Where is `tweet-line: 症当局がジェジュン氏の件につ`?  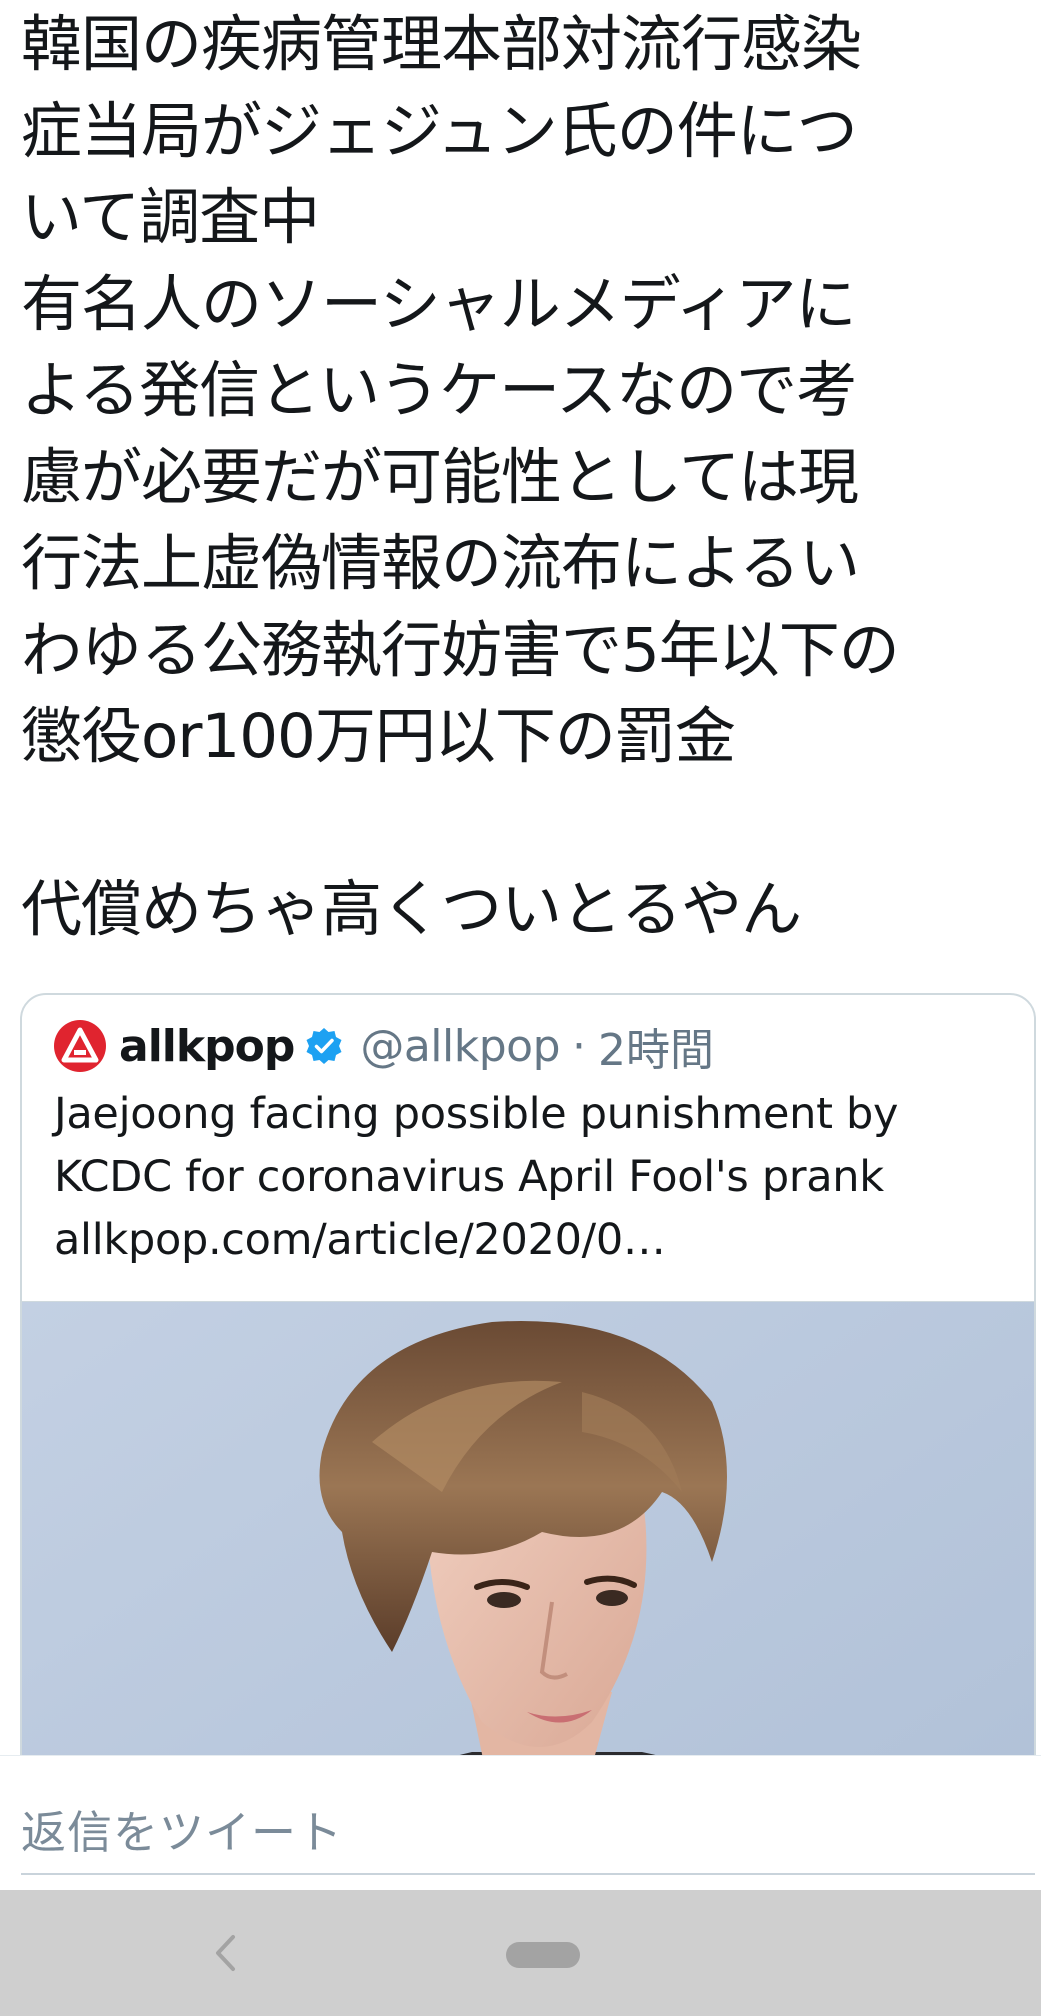
tweet-line: 症当局がジェジュン氏の件につ is located at coordinates (439, 131).